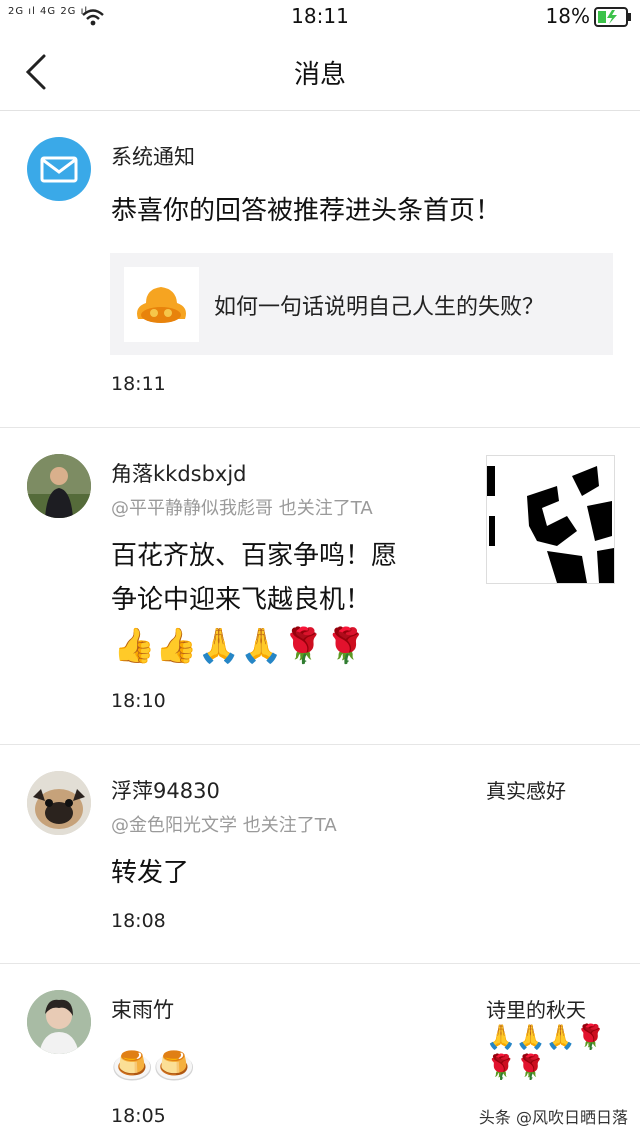 The image size is (640, 1138). Describe the element at coordinates (254, 556) in the screenshot. I see `message-body-line: 百花齐放、百家争鸣！愿` at that location.